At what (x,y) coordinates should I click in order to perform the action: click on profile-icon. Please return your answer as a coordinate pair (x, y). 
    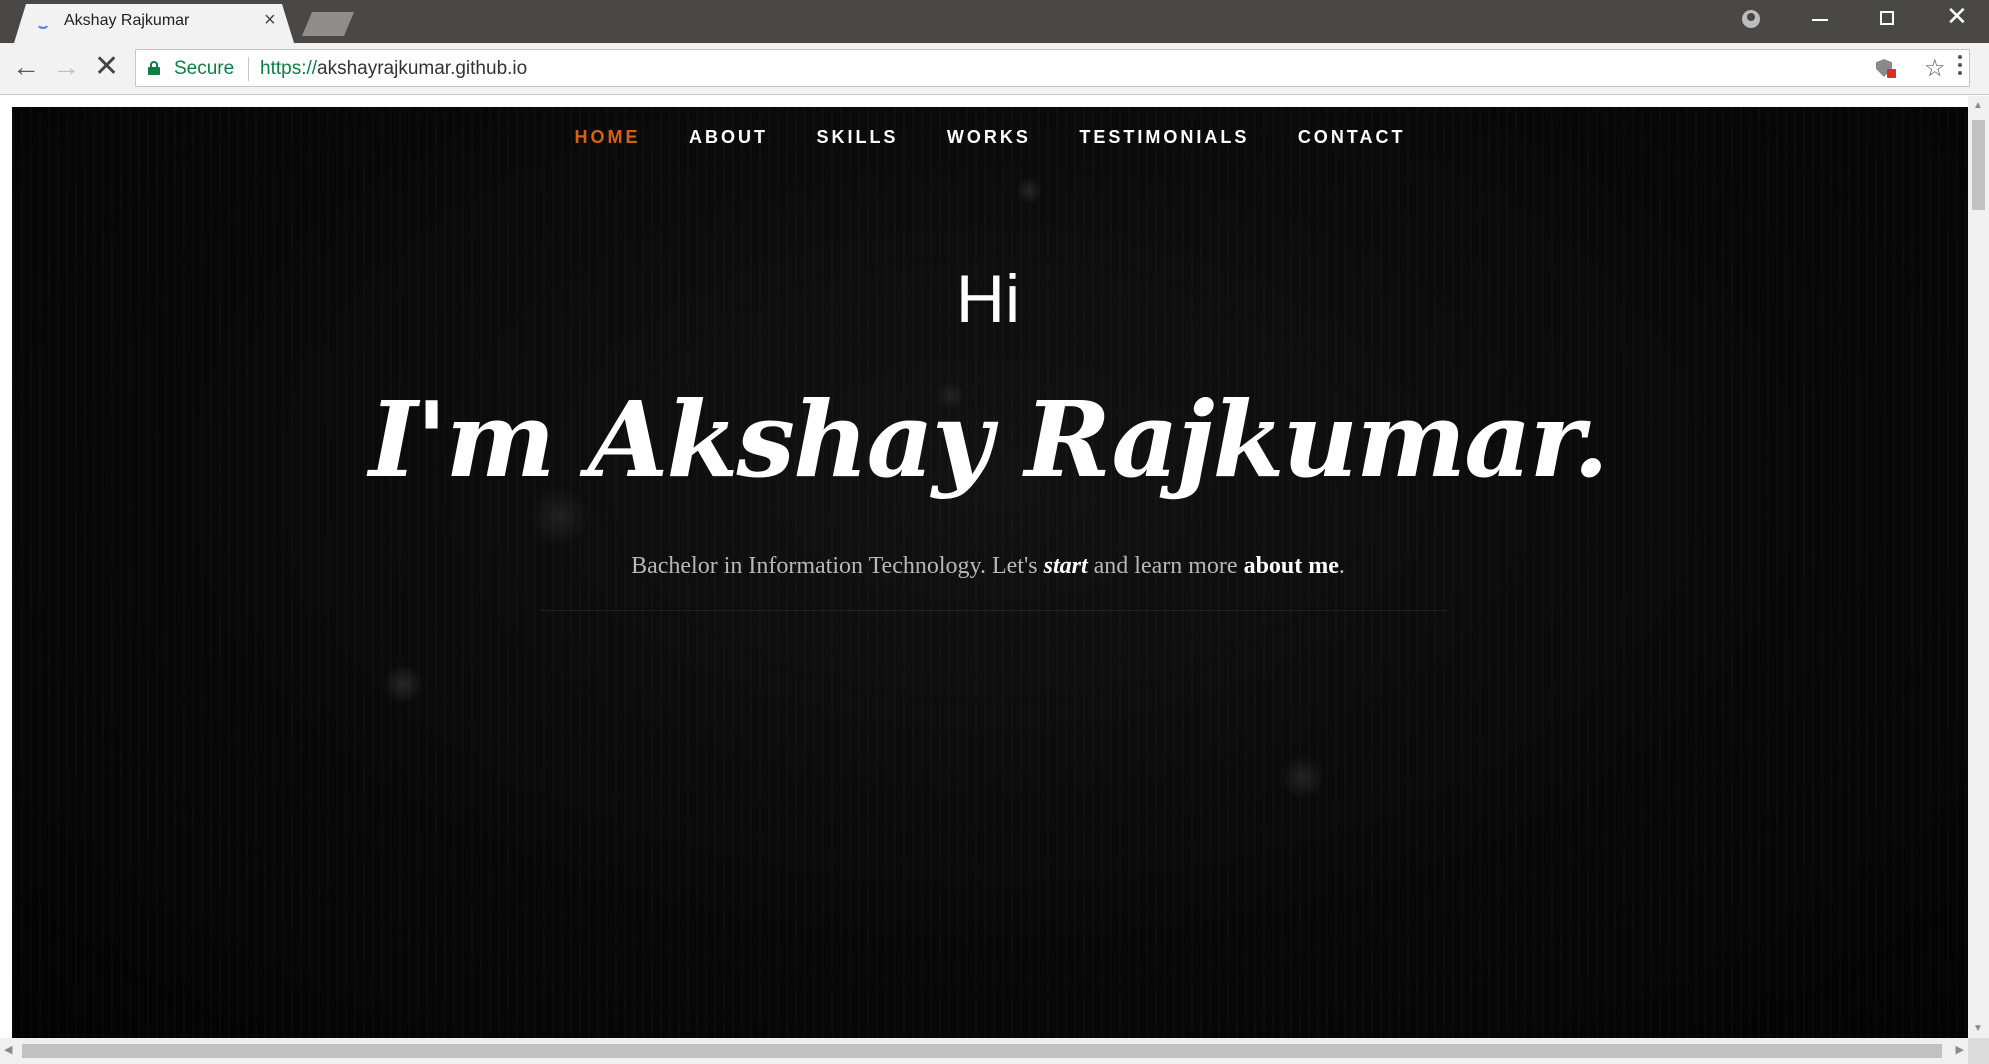
    Looking at the image, I should click on (1751, 19).